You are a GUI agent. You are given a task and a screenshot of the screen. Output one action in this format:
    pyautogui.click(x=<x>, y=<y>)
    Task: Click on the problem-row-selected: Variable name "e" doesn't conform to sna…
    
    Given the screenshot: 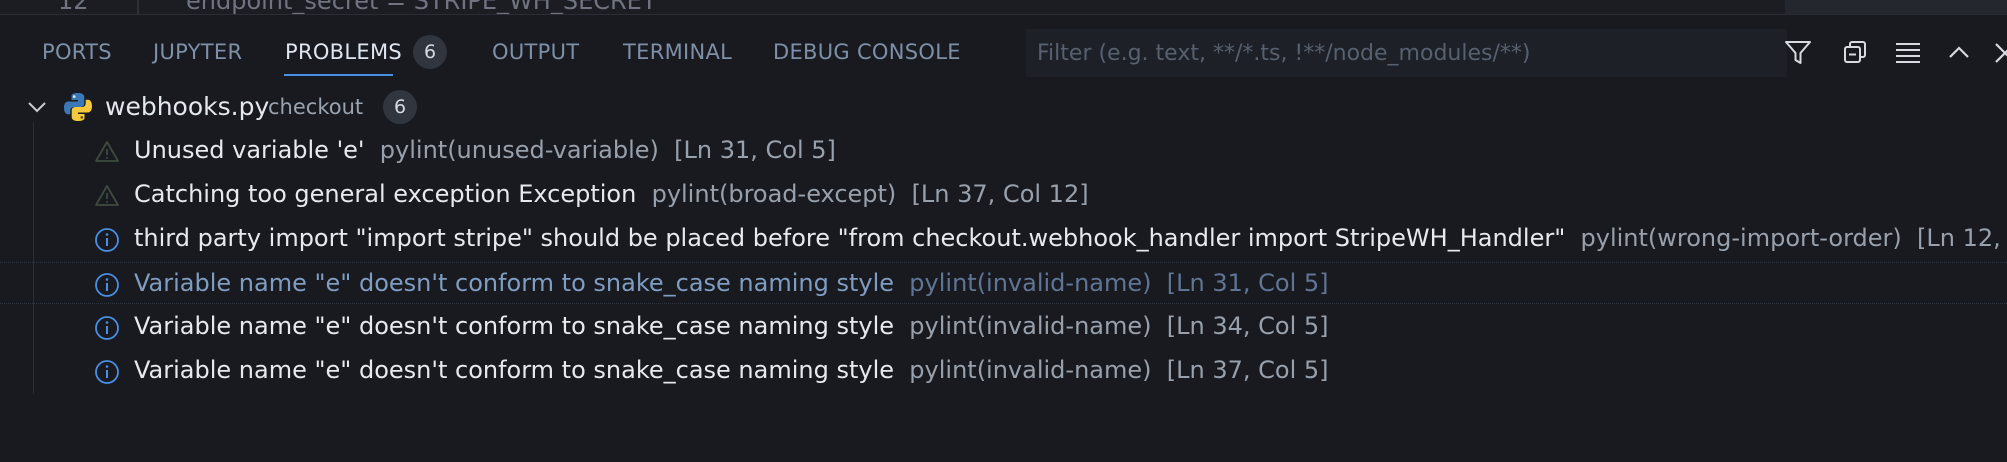 What is the action you would take?
    pyautogui.click(x=1003, y=283)
    